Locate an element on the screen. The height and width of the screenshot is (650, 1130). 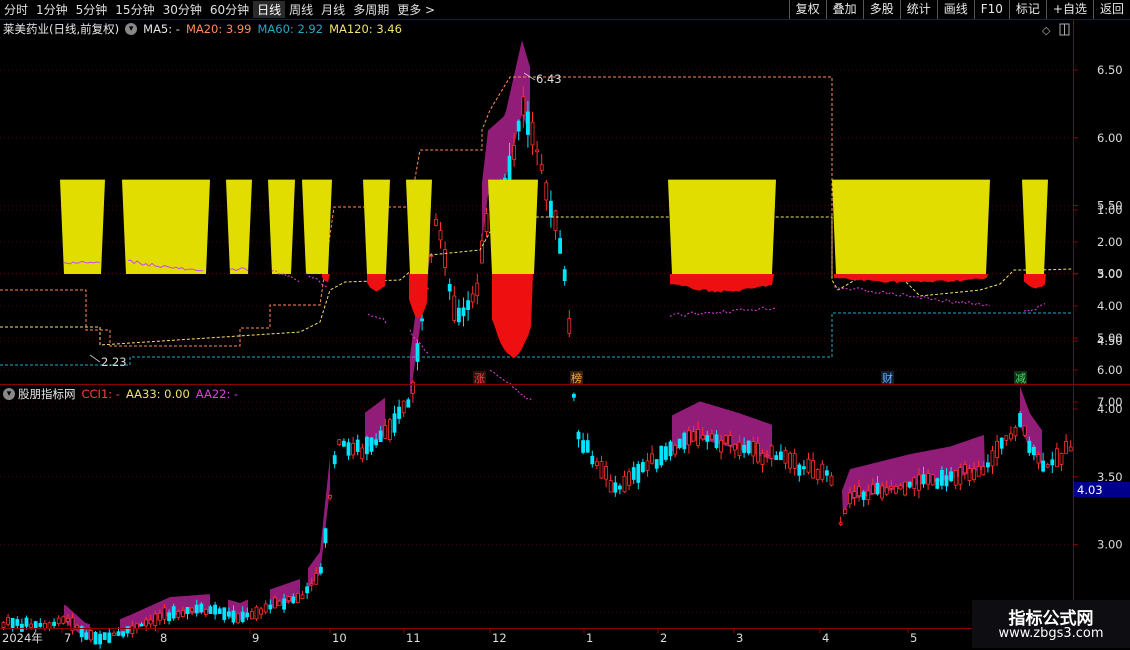
indicator-tick-label: 5.00 is located at coordinates (1110, 338).